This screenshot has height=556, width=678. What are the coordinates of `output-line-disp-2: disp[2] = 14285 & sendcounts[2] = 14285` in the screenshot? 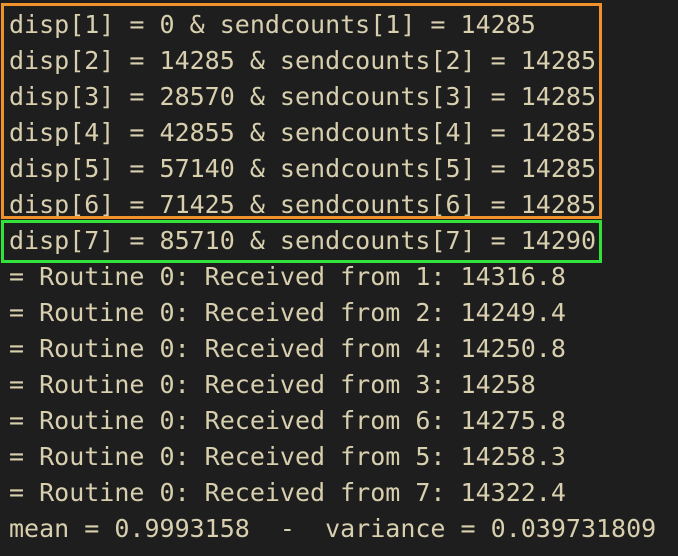 It's located at (302, 60).